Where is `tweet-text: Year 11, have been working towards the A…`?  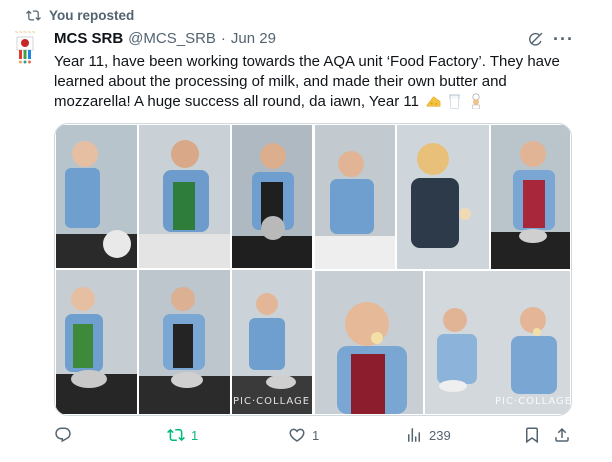
tweet-text: Year 11, have been working towards the A… is located at coordinates (319, 83).